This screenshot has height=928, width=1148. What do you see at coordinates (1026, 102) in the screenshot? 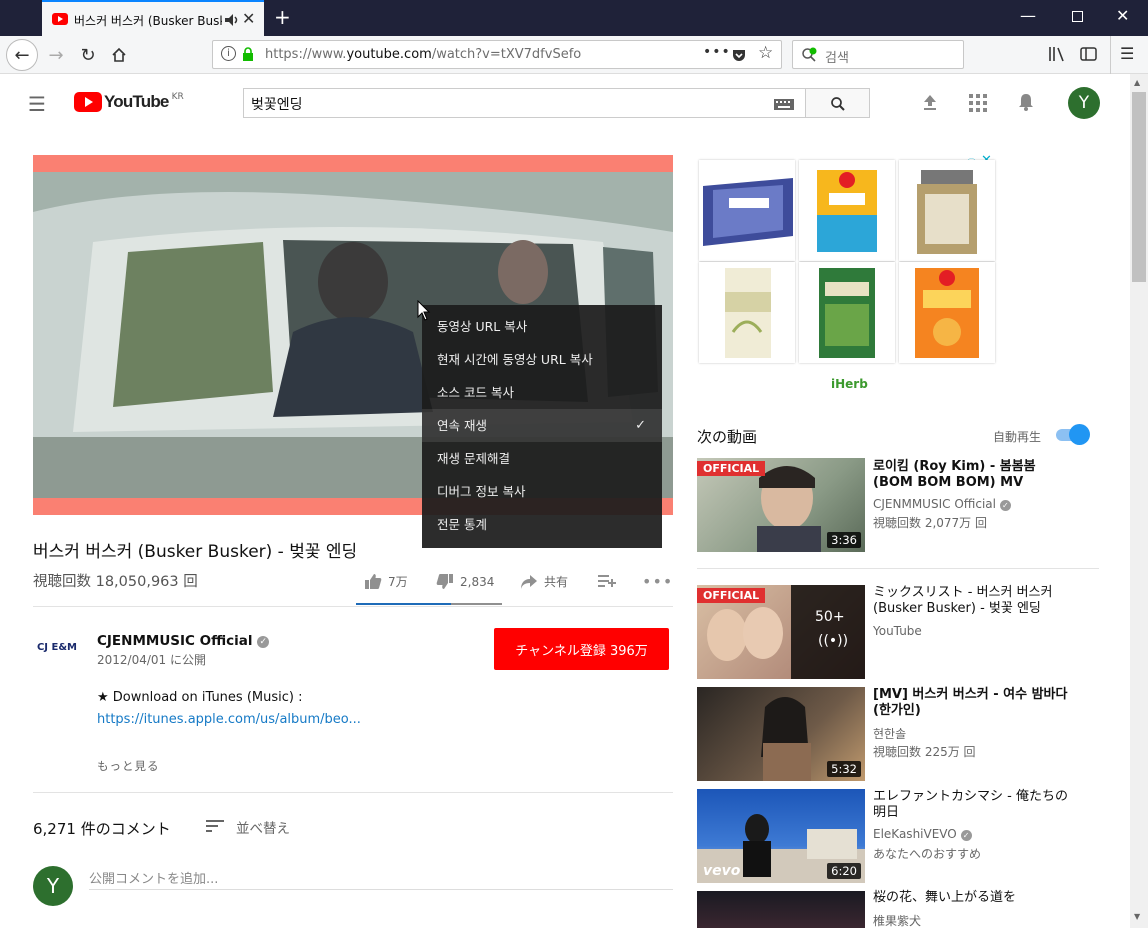
I see `notifications-bell-icon` at bounding box center [1026, 102].